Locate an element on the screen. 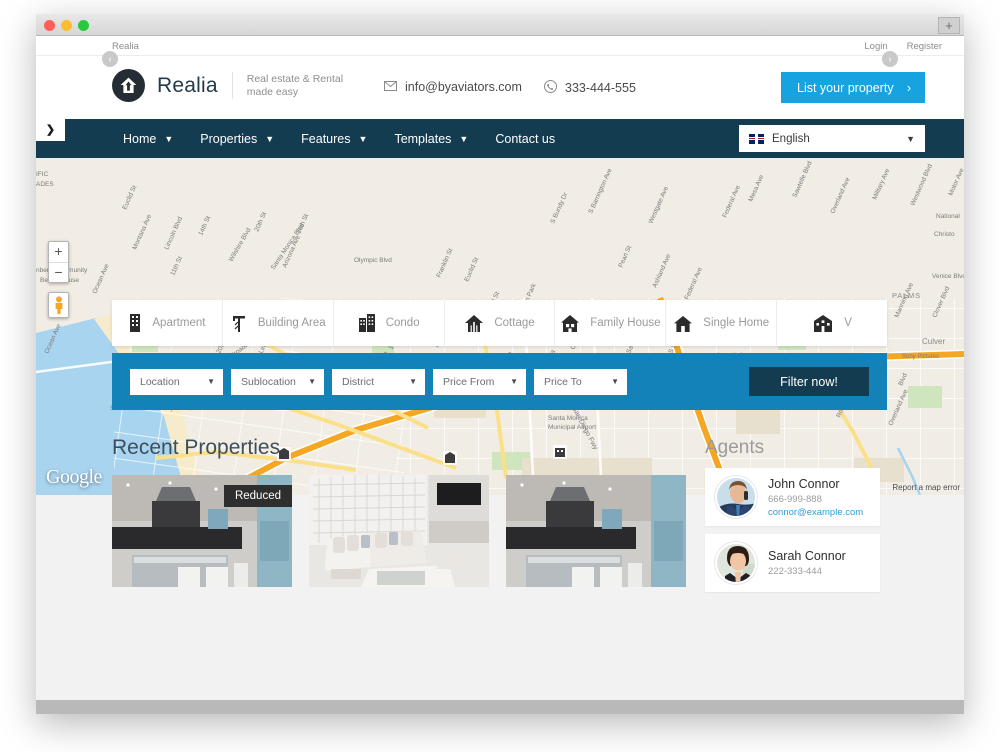 This screenshot has width=1000, height=752. single-home-icon is located at coordinates (683, 323).